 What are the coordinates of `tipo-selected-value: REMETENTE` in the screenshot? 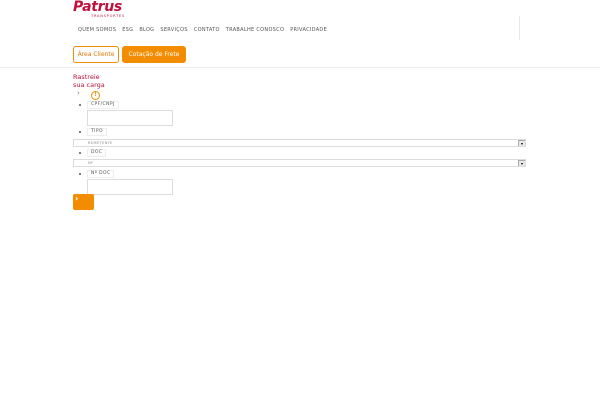 It's located at (100, 143).